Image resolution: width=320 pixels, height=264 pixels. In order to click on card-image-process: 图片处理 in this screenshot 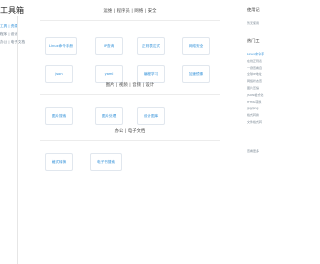, I will do `click(109, 116)`.